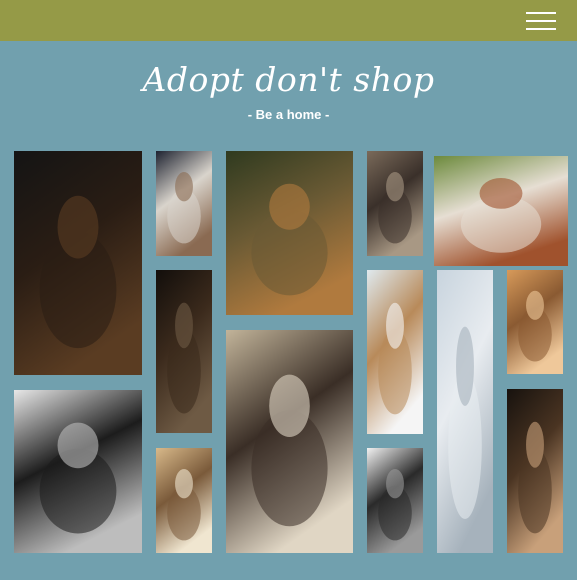 The image size is (577, 580). What do you see at coordinates (289, 441) in the screenshot?
I see `photo-siamese-cat` at bounding box center [289, 441].